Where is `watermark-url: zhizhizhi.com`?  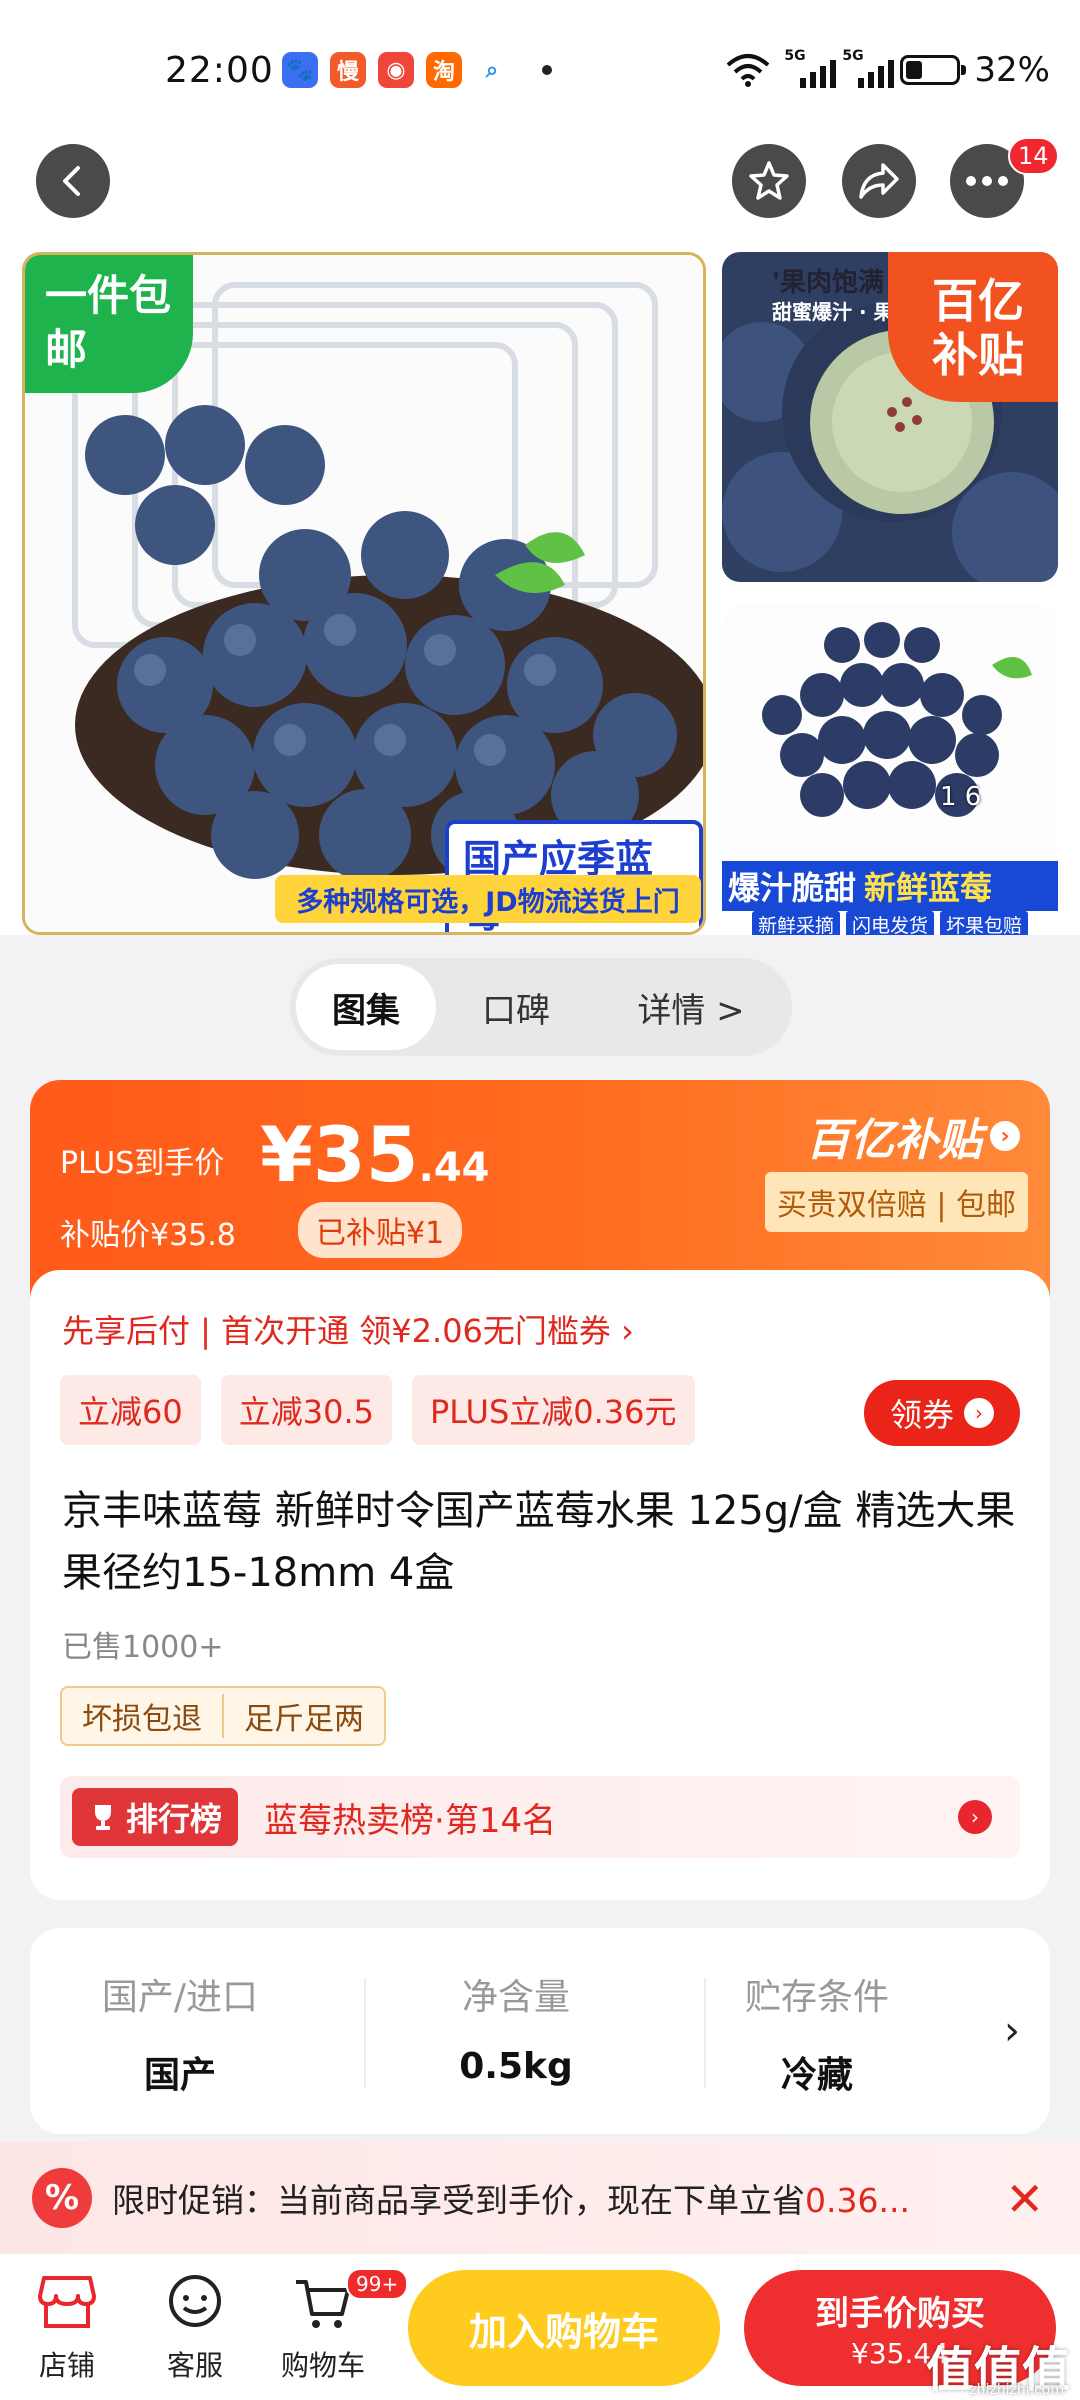
watermark-url: zhizhizhi.com is located at coordinates (1016, 2390).